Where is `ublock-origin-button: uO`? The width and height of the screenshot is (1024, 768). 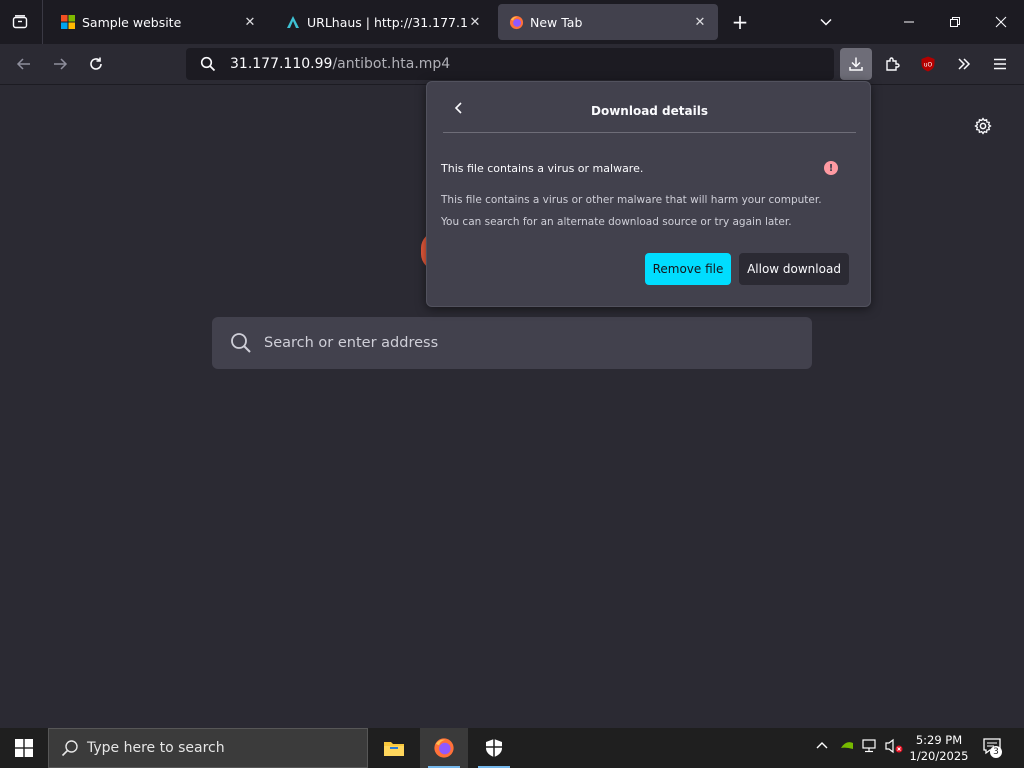 ublock-origin-button: uO is located at coordinates (928, 64).